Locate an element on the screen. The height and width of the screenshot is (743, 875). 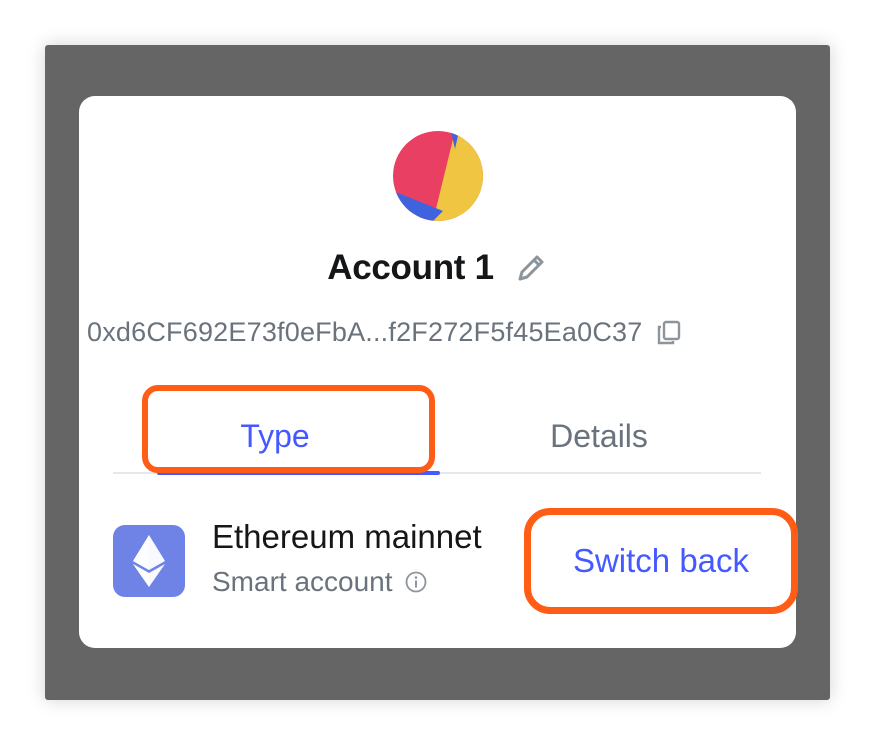
account-type-row: Smart account is located at coordinates (319, 582).